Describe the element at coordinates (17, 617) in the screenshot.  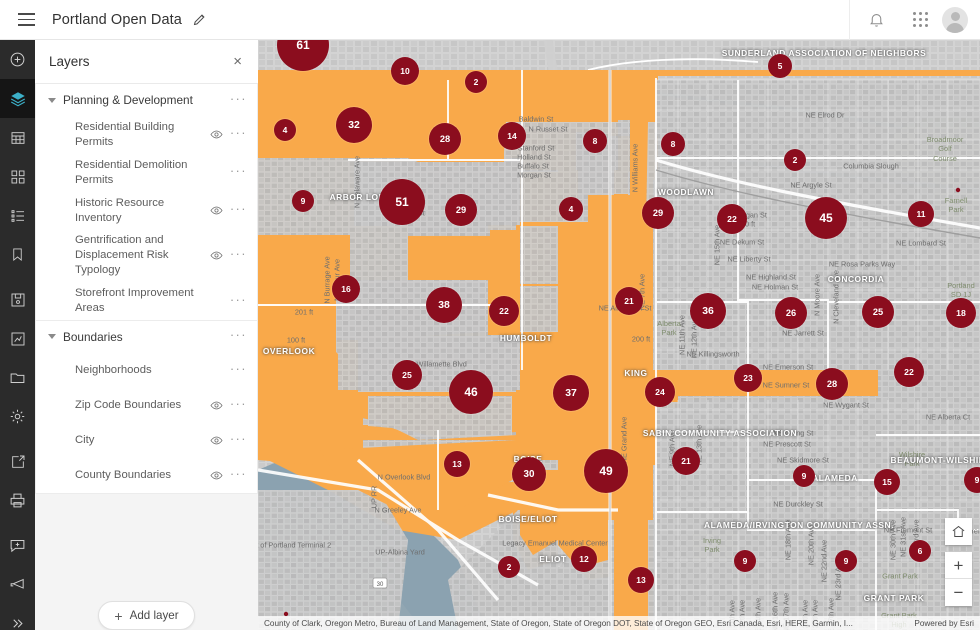
I see `chevron-double-right-icon` at that location.